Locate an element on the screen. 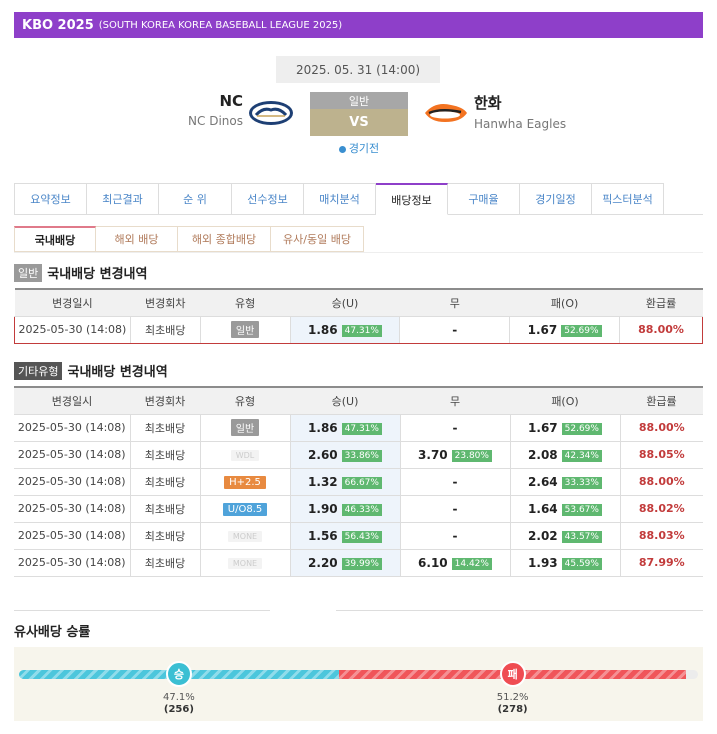 This screenshot has height=734, width=717. odds-type-badge: U/O8.5 is located at coordinates (245, 509).